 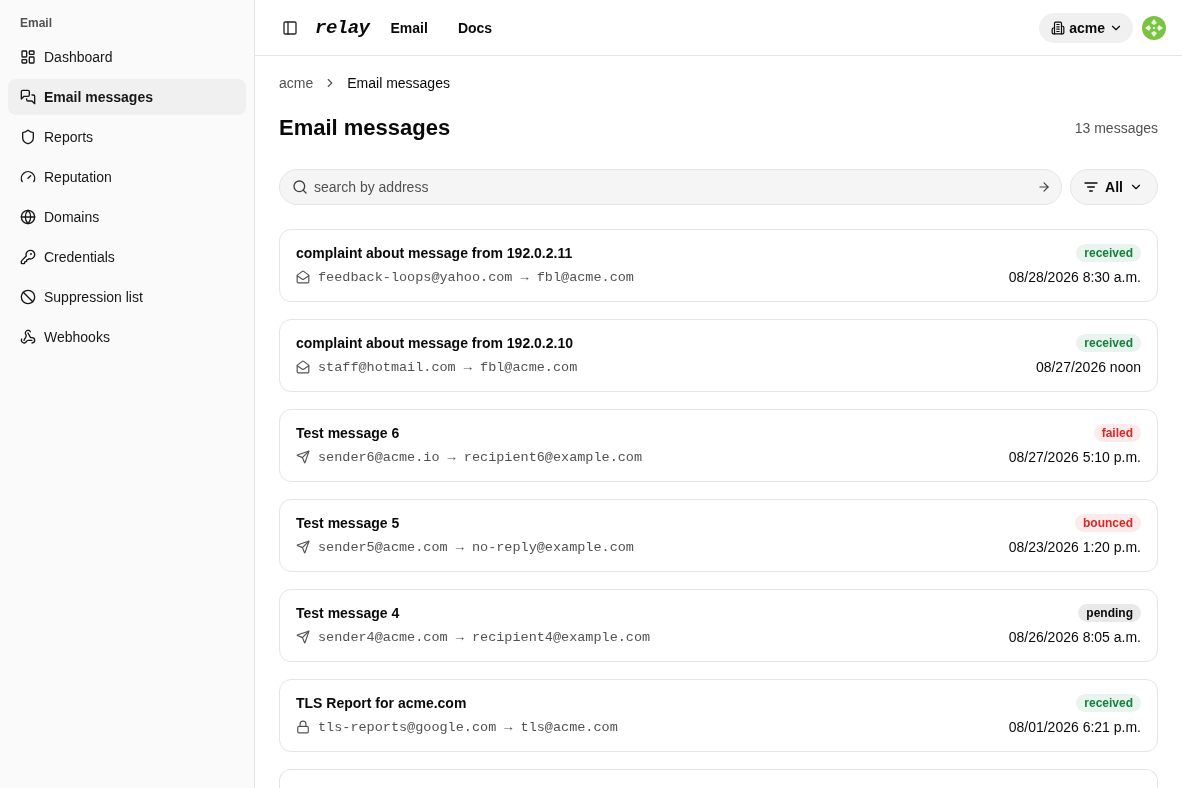 I want to click on sidebar-toggle-icon, so click(x=290, y=27).